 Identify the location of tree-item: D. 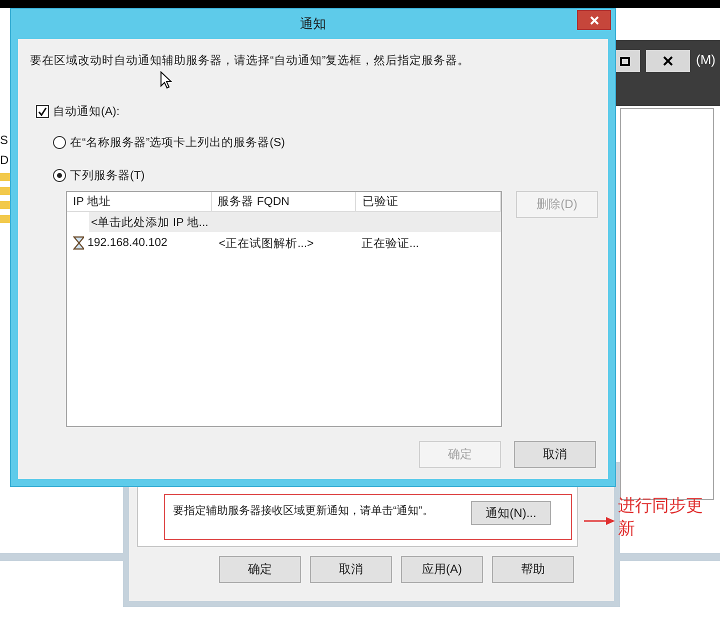
(5, 160).